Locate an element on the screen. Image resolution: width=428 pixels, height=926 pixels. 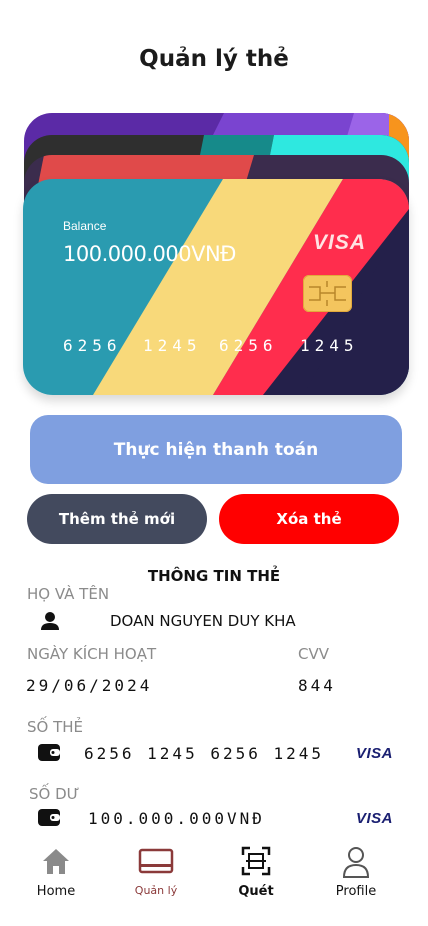
activation-label: NGÀY KÍCH HOẠT is located at coordinates (92, 654).